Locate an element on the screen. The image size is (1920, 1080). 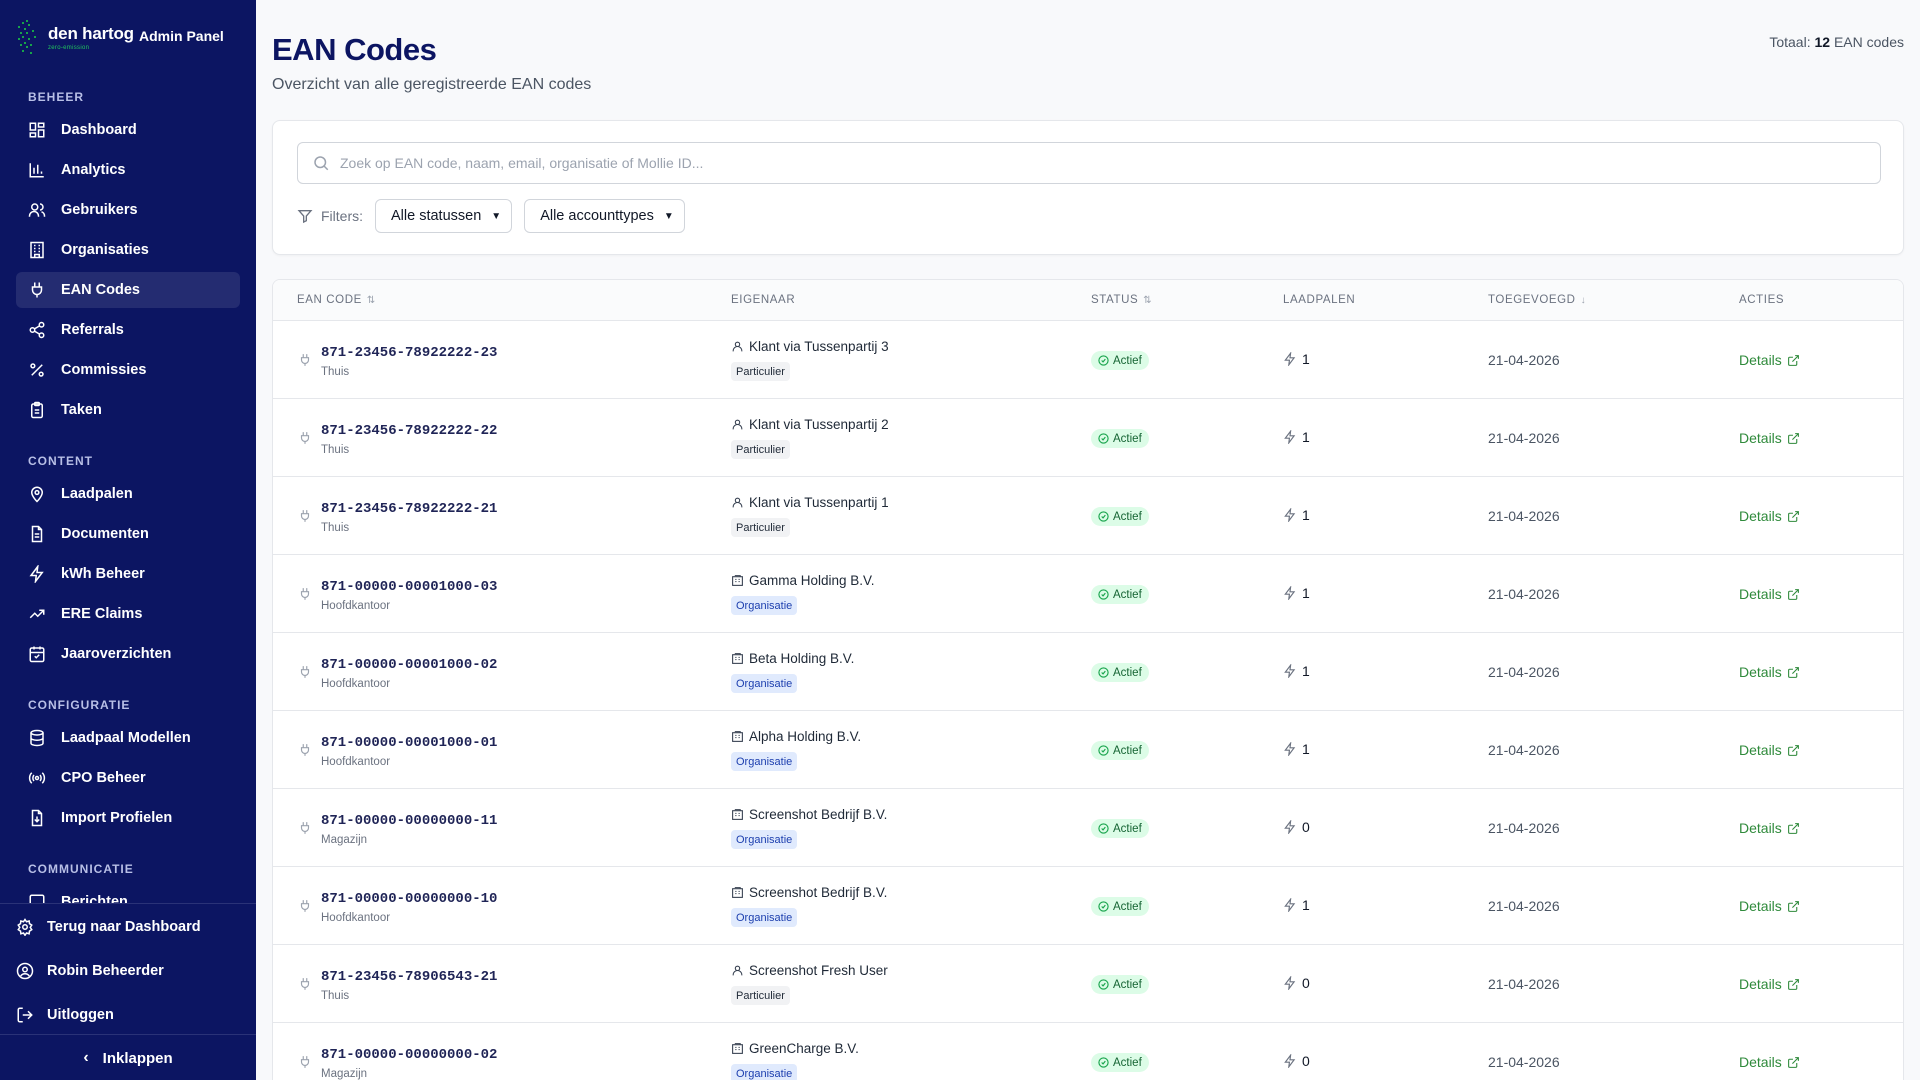
search-box is located at coordinates (1089, 163).